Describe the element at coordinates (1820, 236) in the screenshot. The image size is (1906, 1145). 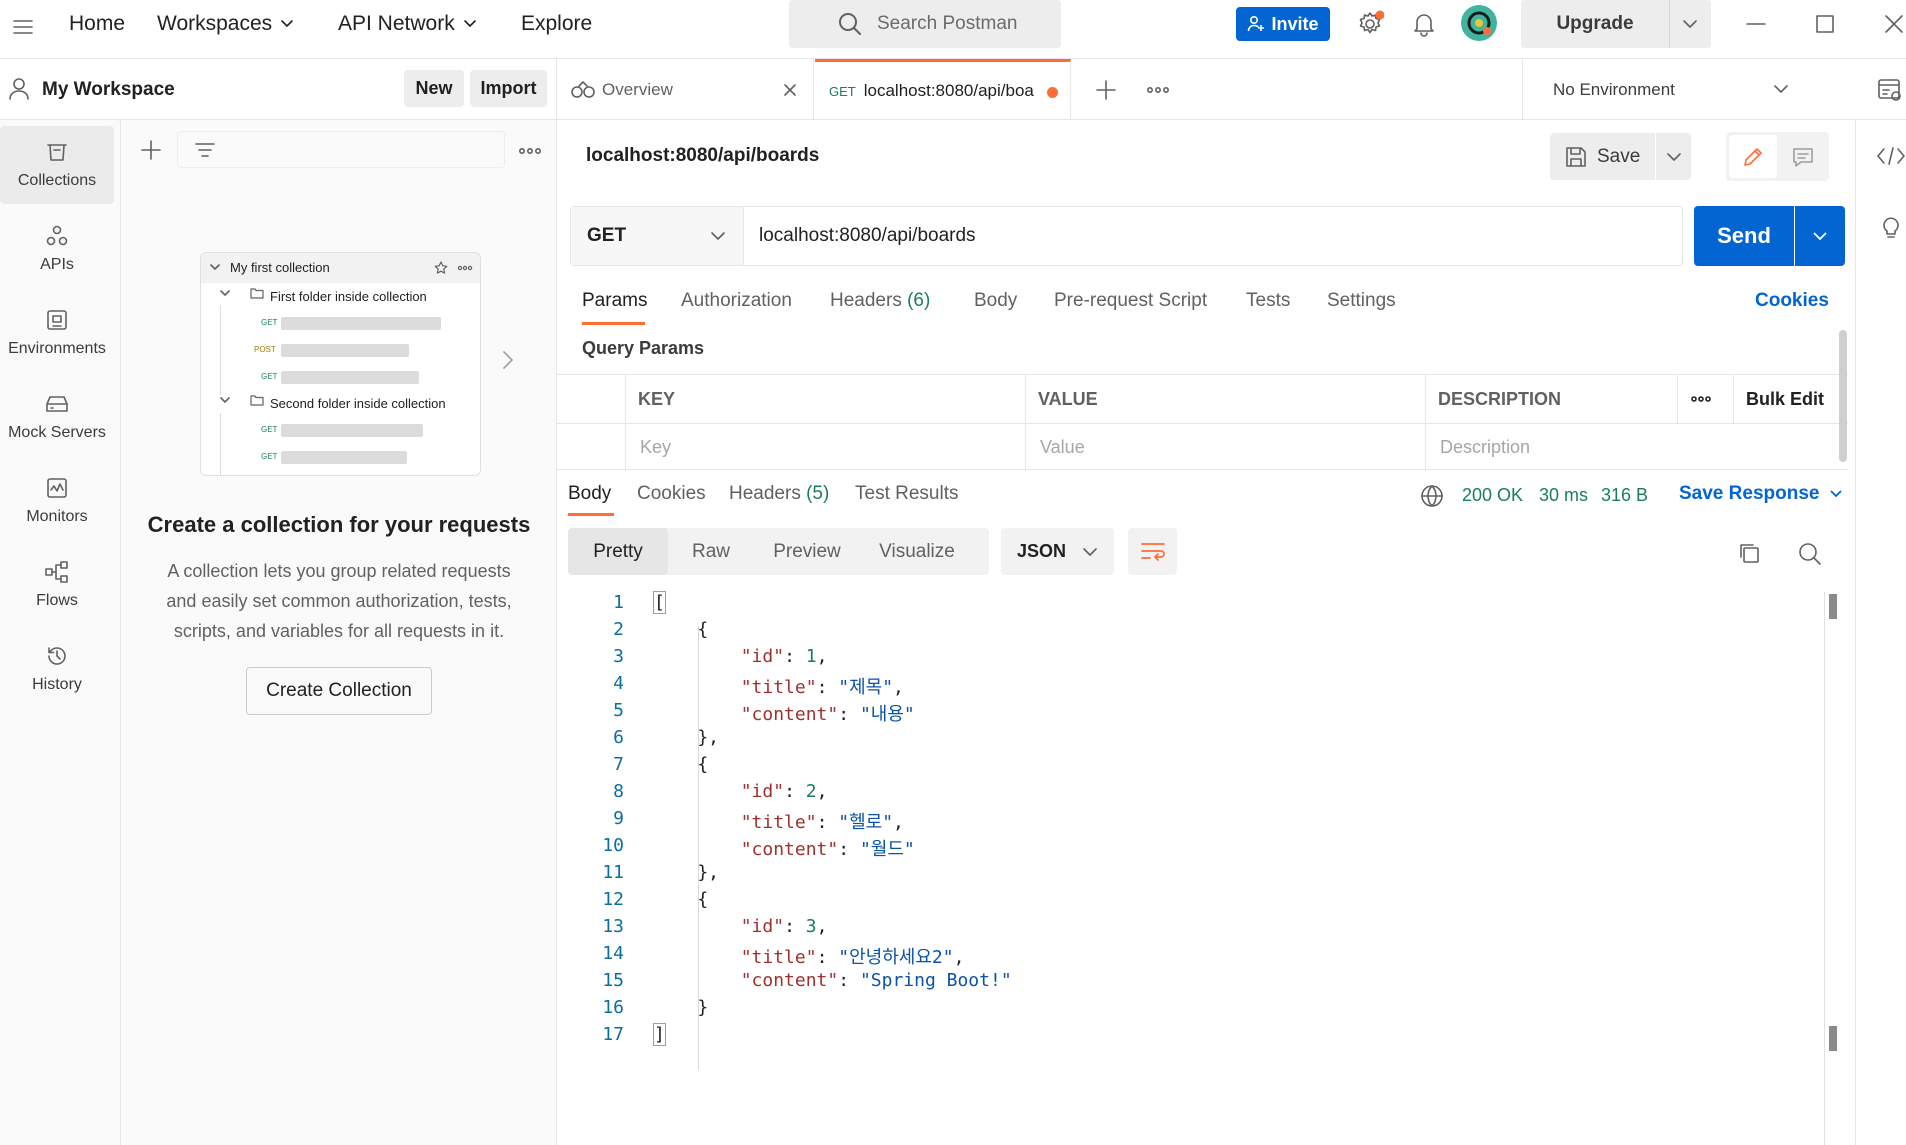
I see `send-dropdown` at that location.